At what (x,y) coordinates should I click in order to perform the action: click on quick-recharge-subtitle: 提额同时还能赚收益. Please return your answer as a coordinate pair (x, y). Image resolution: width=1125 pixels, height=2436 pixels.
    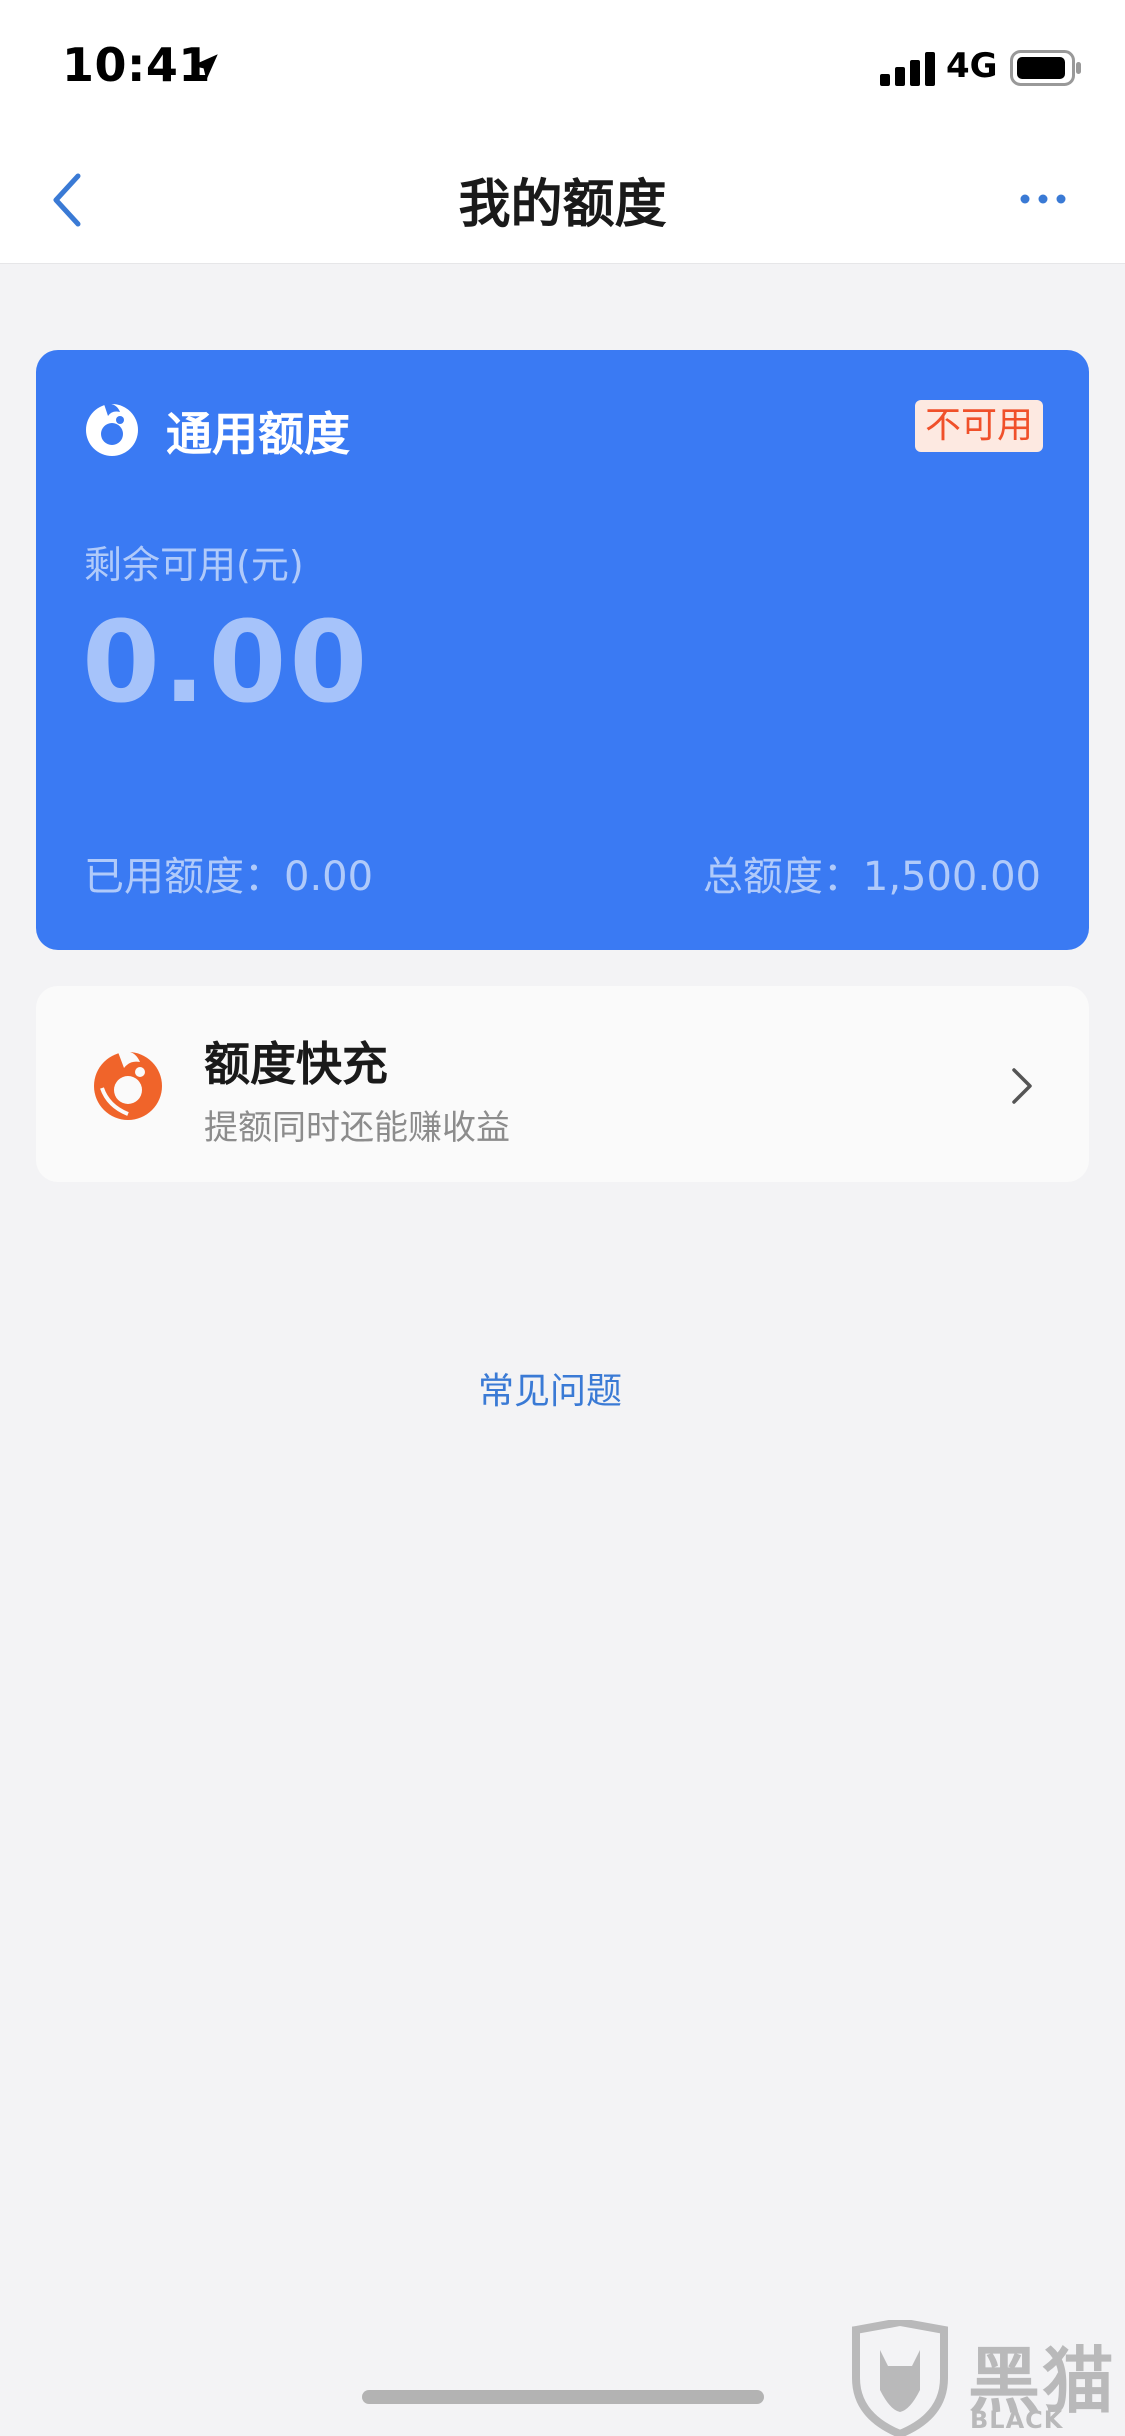
    Looking at the image, I should click on (357, 1128).